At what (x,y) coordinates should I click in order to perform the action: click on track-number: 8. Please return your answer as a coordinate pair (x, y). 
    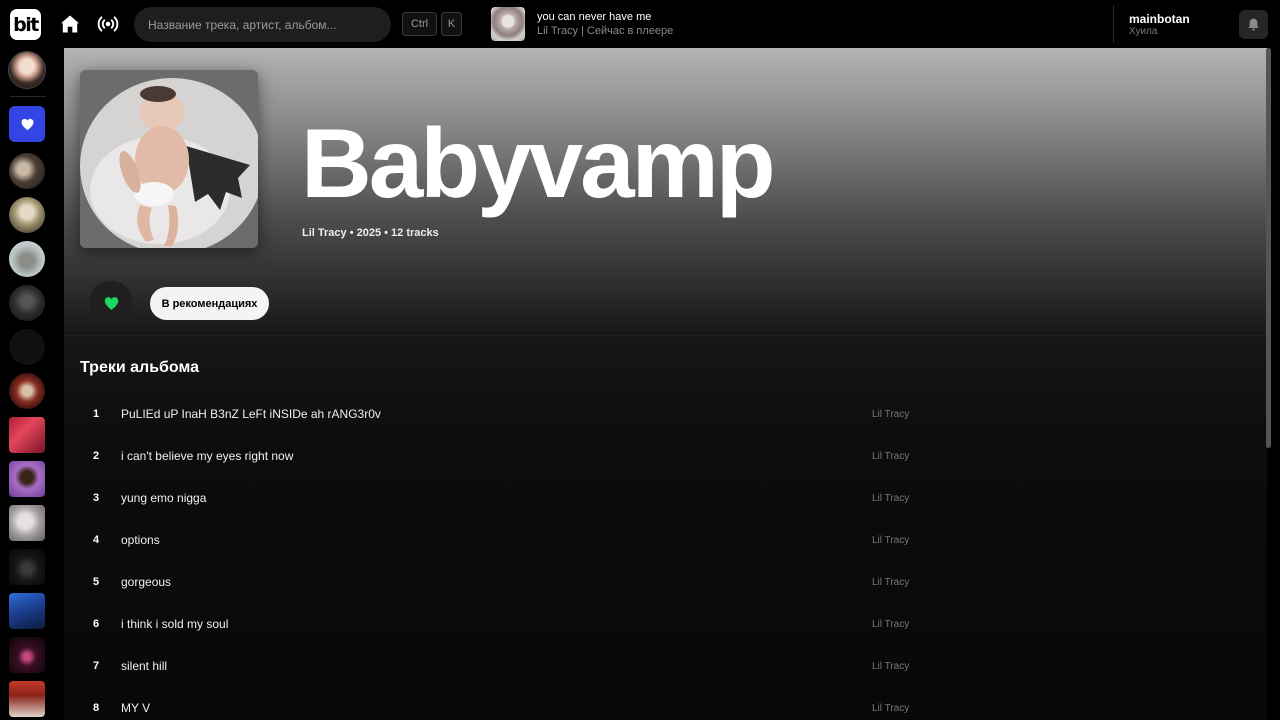
    Looking at the image, I should click on (96, 708).